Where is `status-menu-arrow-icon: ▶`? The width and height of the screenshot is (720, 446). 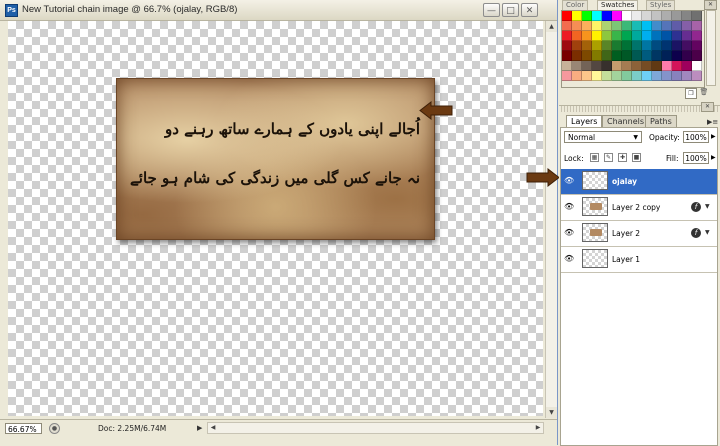 status-menu-arrow-icon: ▶ is located at coordinates (199, 428).